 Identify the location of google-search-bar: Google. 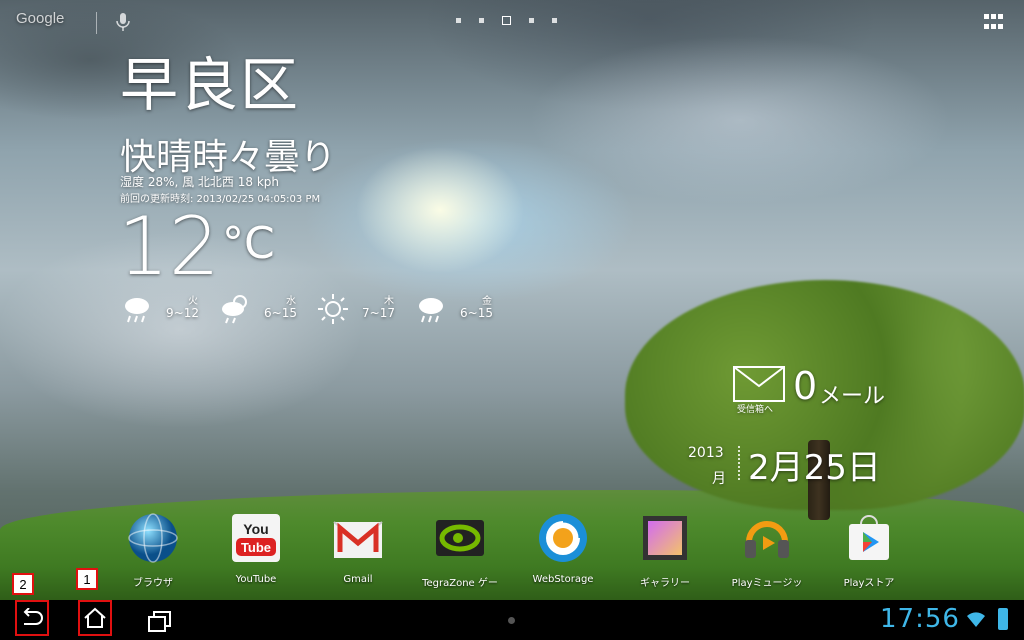
(40, 18).